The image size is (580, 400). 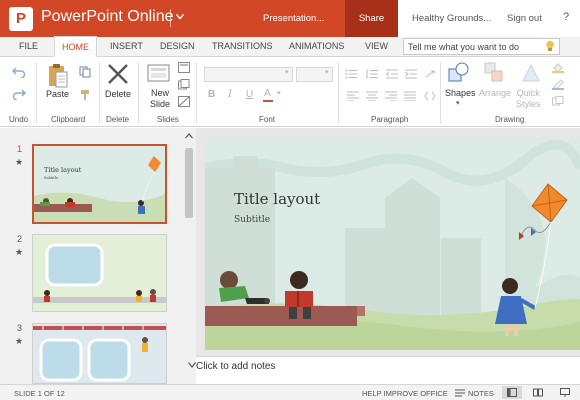 I want to click on tab-animations: ANIMATIONS, so click(x=316, y=46).